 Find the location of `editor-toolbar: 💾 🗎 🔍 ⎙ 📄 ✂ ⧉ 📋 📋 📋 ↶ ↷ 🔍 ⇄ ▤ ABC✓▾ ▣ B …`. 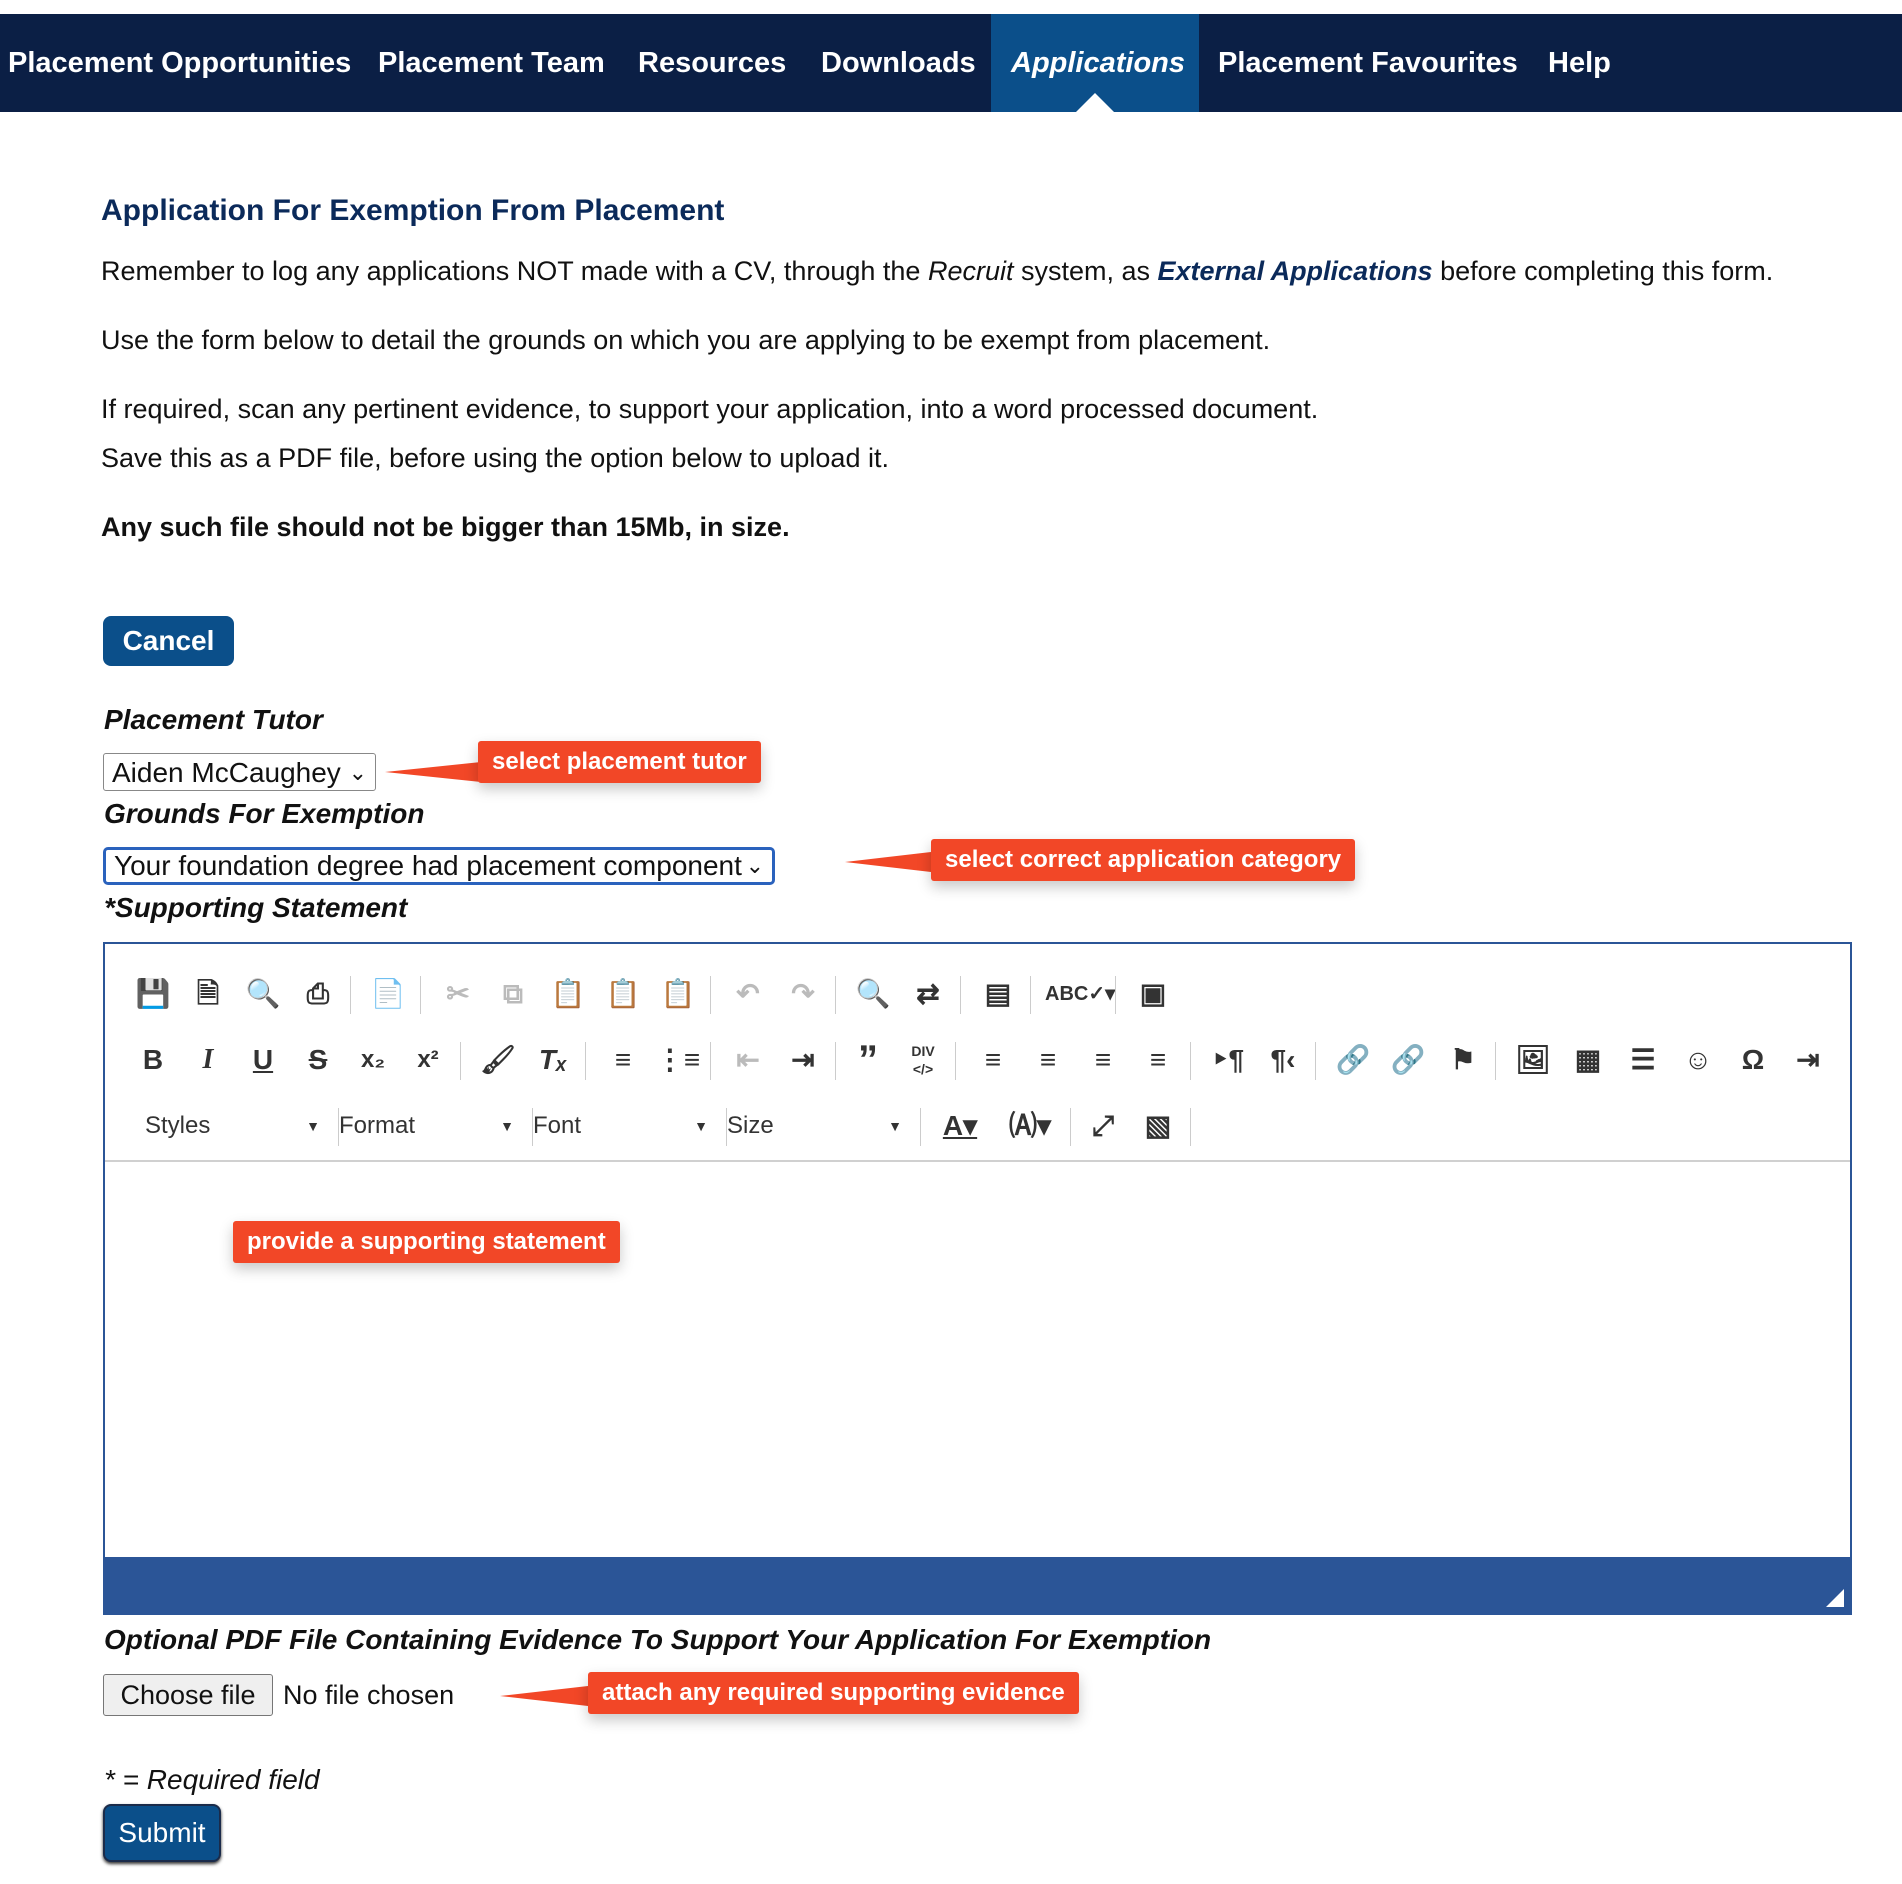

editor-toolbar: 💾 🗎 🔍 ⎙ 📄 ✂ ⧉ 📋 📋 📋 ↶ ↷ 🔍 ⇄ ▤ ABC✓▾ ▣ B … is located at coordinates (977, 1053).